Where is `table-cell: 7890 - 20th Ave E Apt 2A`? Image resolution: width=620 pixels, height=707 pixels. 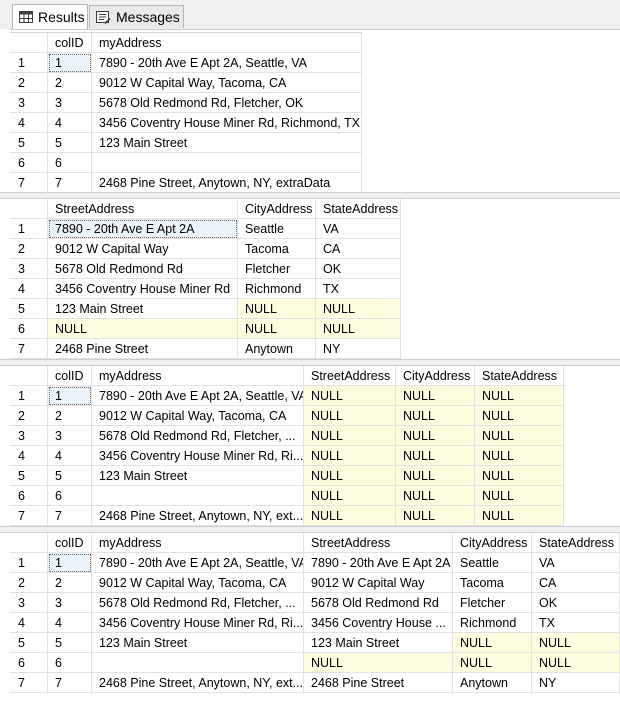 table-cell: 7890 - 20th Ave E Apt 2A is located at coordinates (143, 229).